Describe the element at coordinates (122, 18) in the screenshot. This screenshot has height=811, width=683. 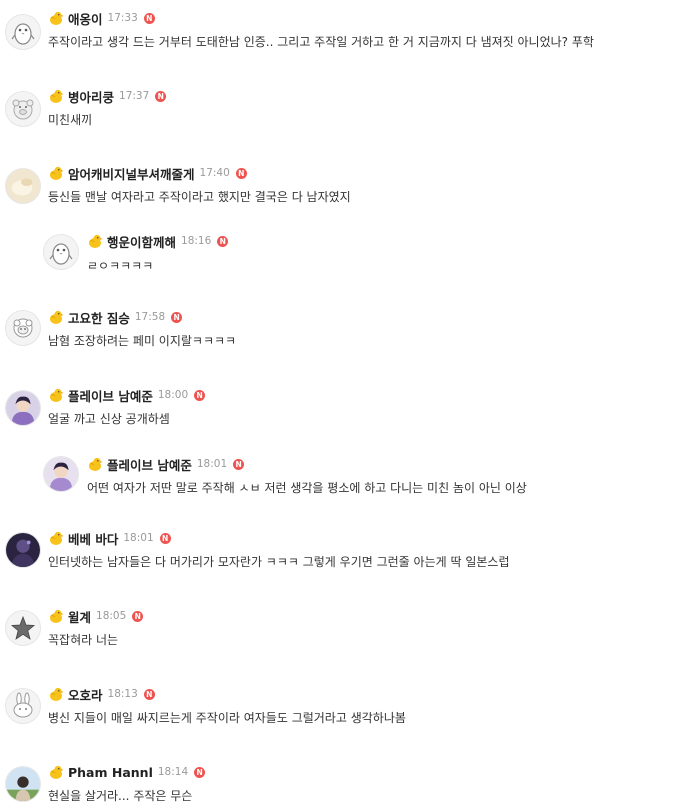
I see `timestamp: 17:33` at that location.